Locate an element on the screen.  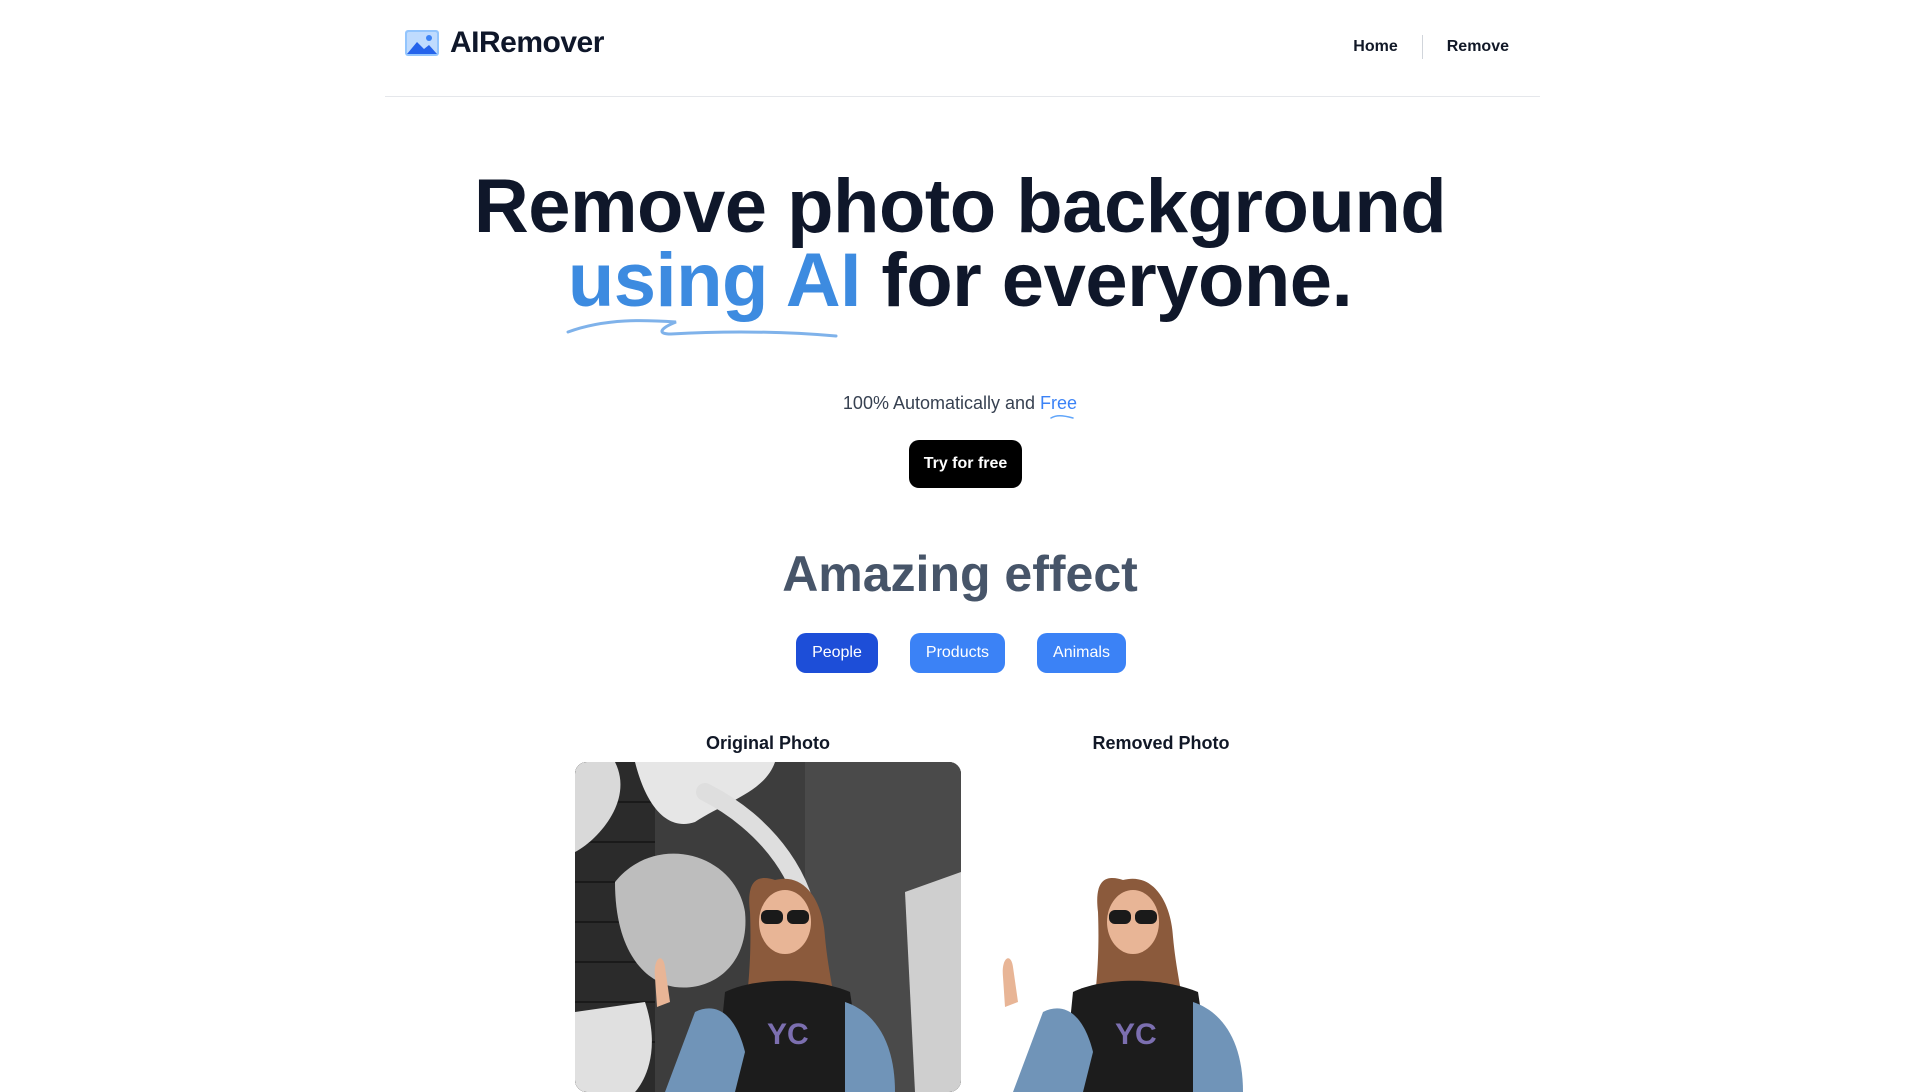
subtitle-free-wrap: Free is located at coordinates (1059, 406).